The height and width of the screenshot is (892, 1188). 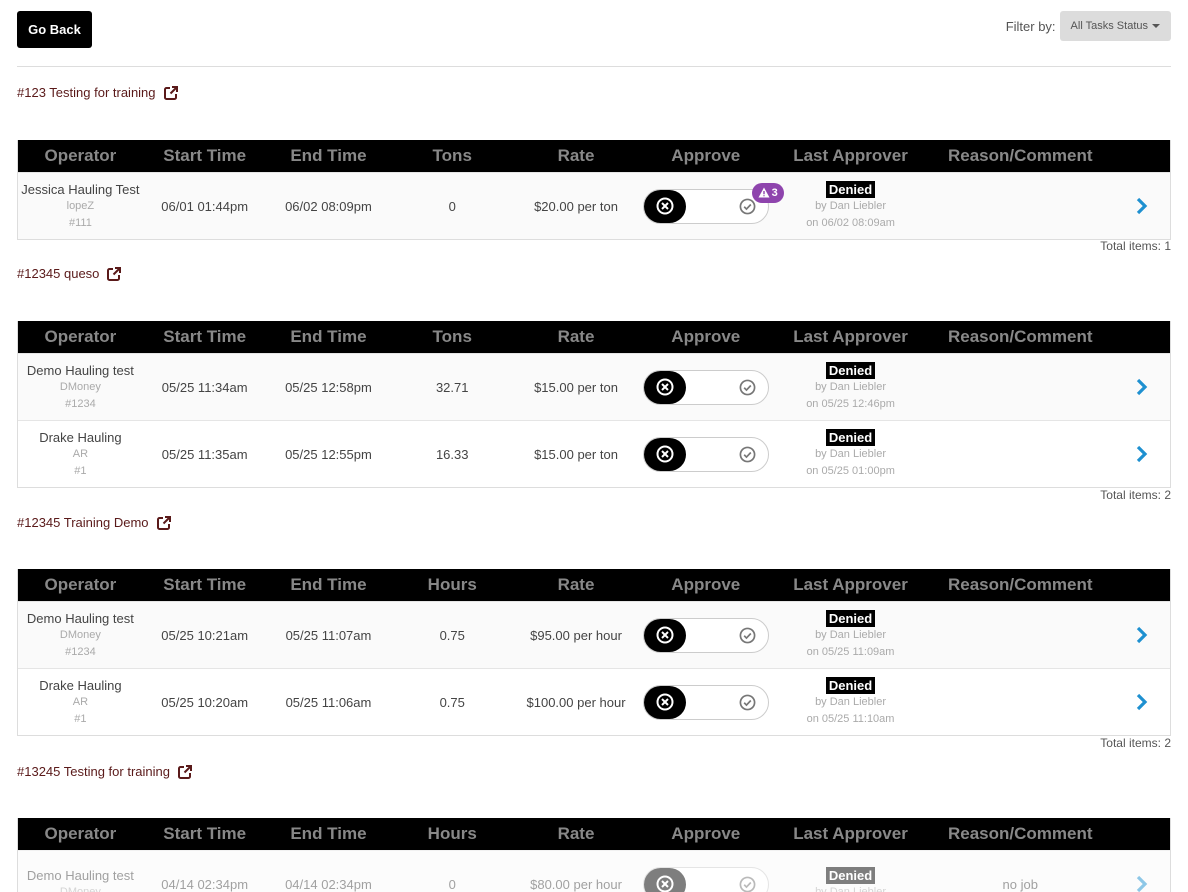 I want to click on external-link-icon, so click(x=170, y=92).